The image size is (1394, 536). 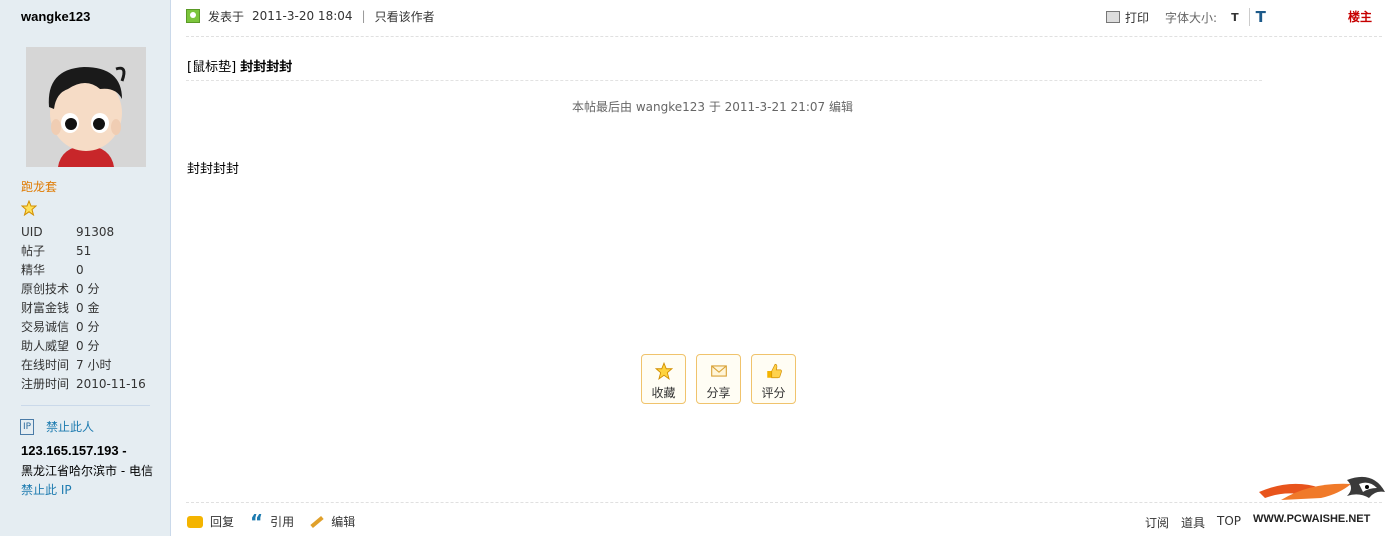 I want to click on stat-value: 0, so click(x=80, y=270).